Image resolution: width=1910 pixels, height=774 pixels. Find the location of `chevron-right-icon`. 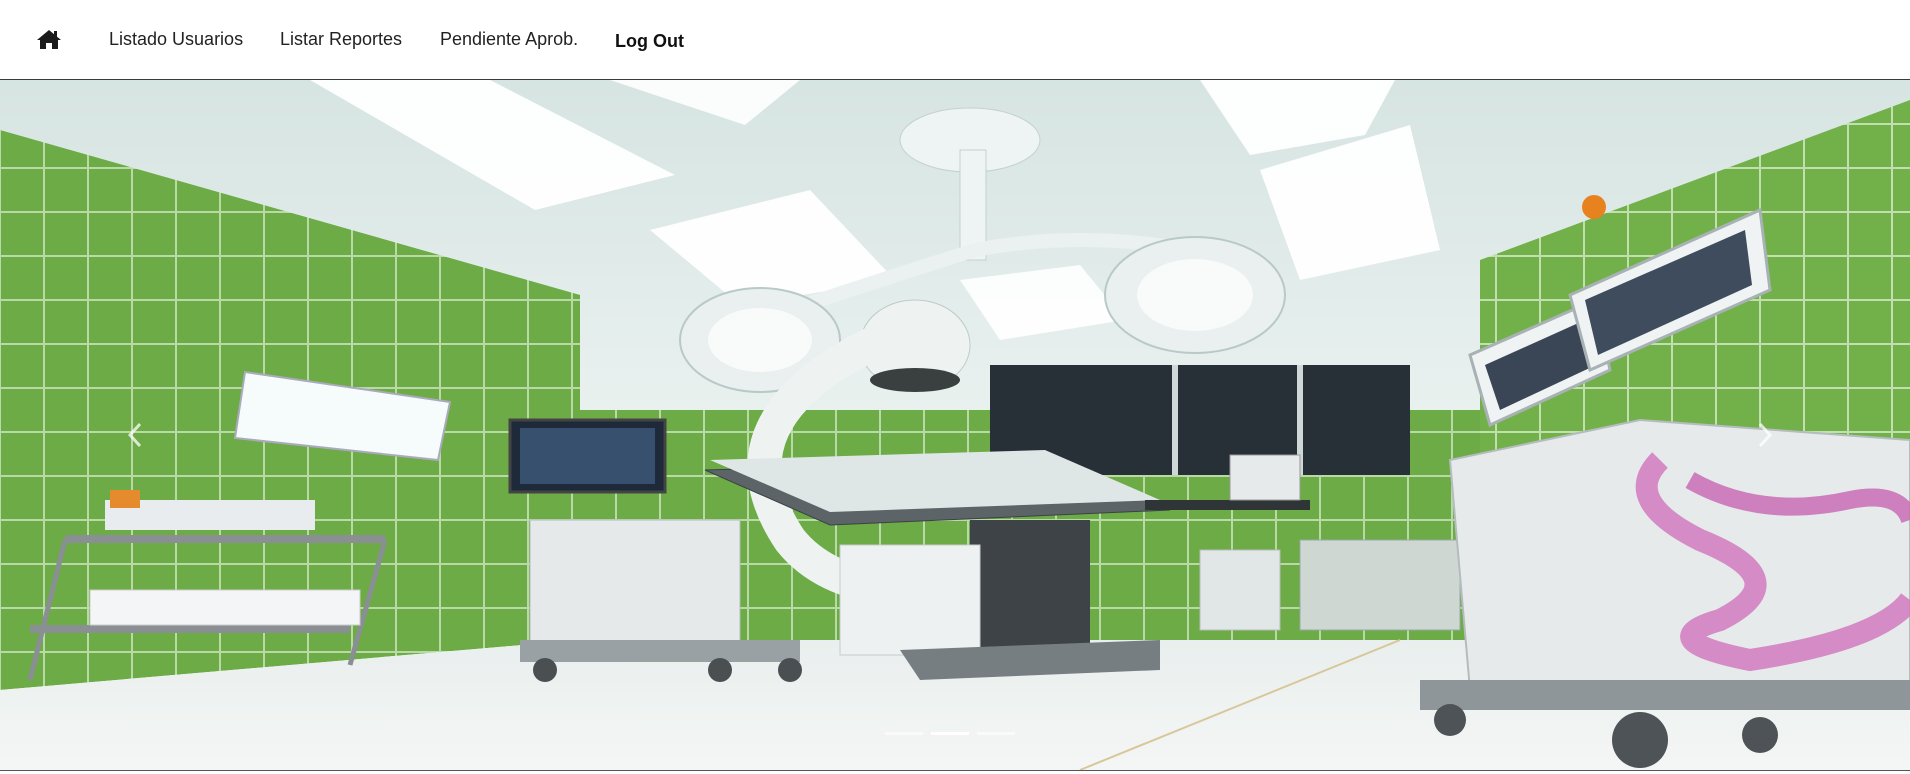

chevron-right-icon is located at coordinates (1765, 435).